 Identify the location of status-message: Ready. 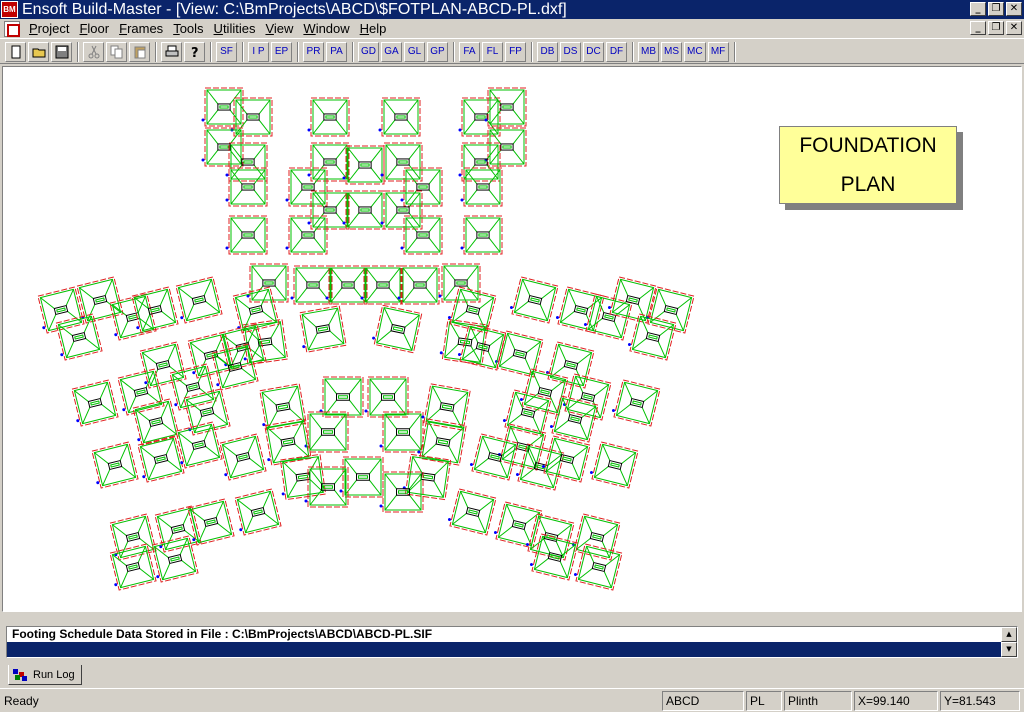
(21, 700).